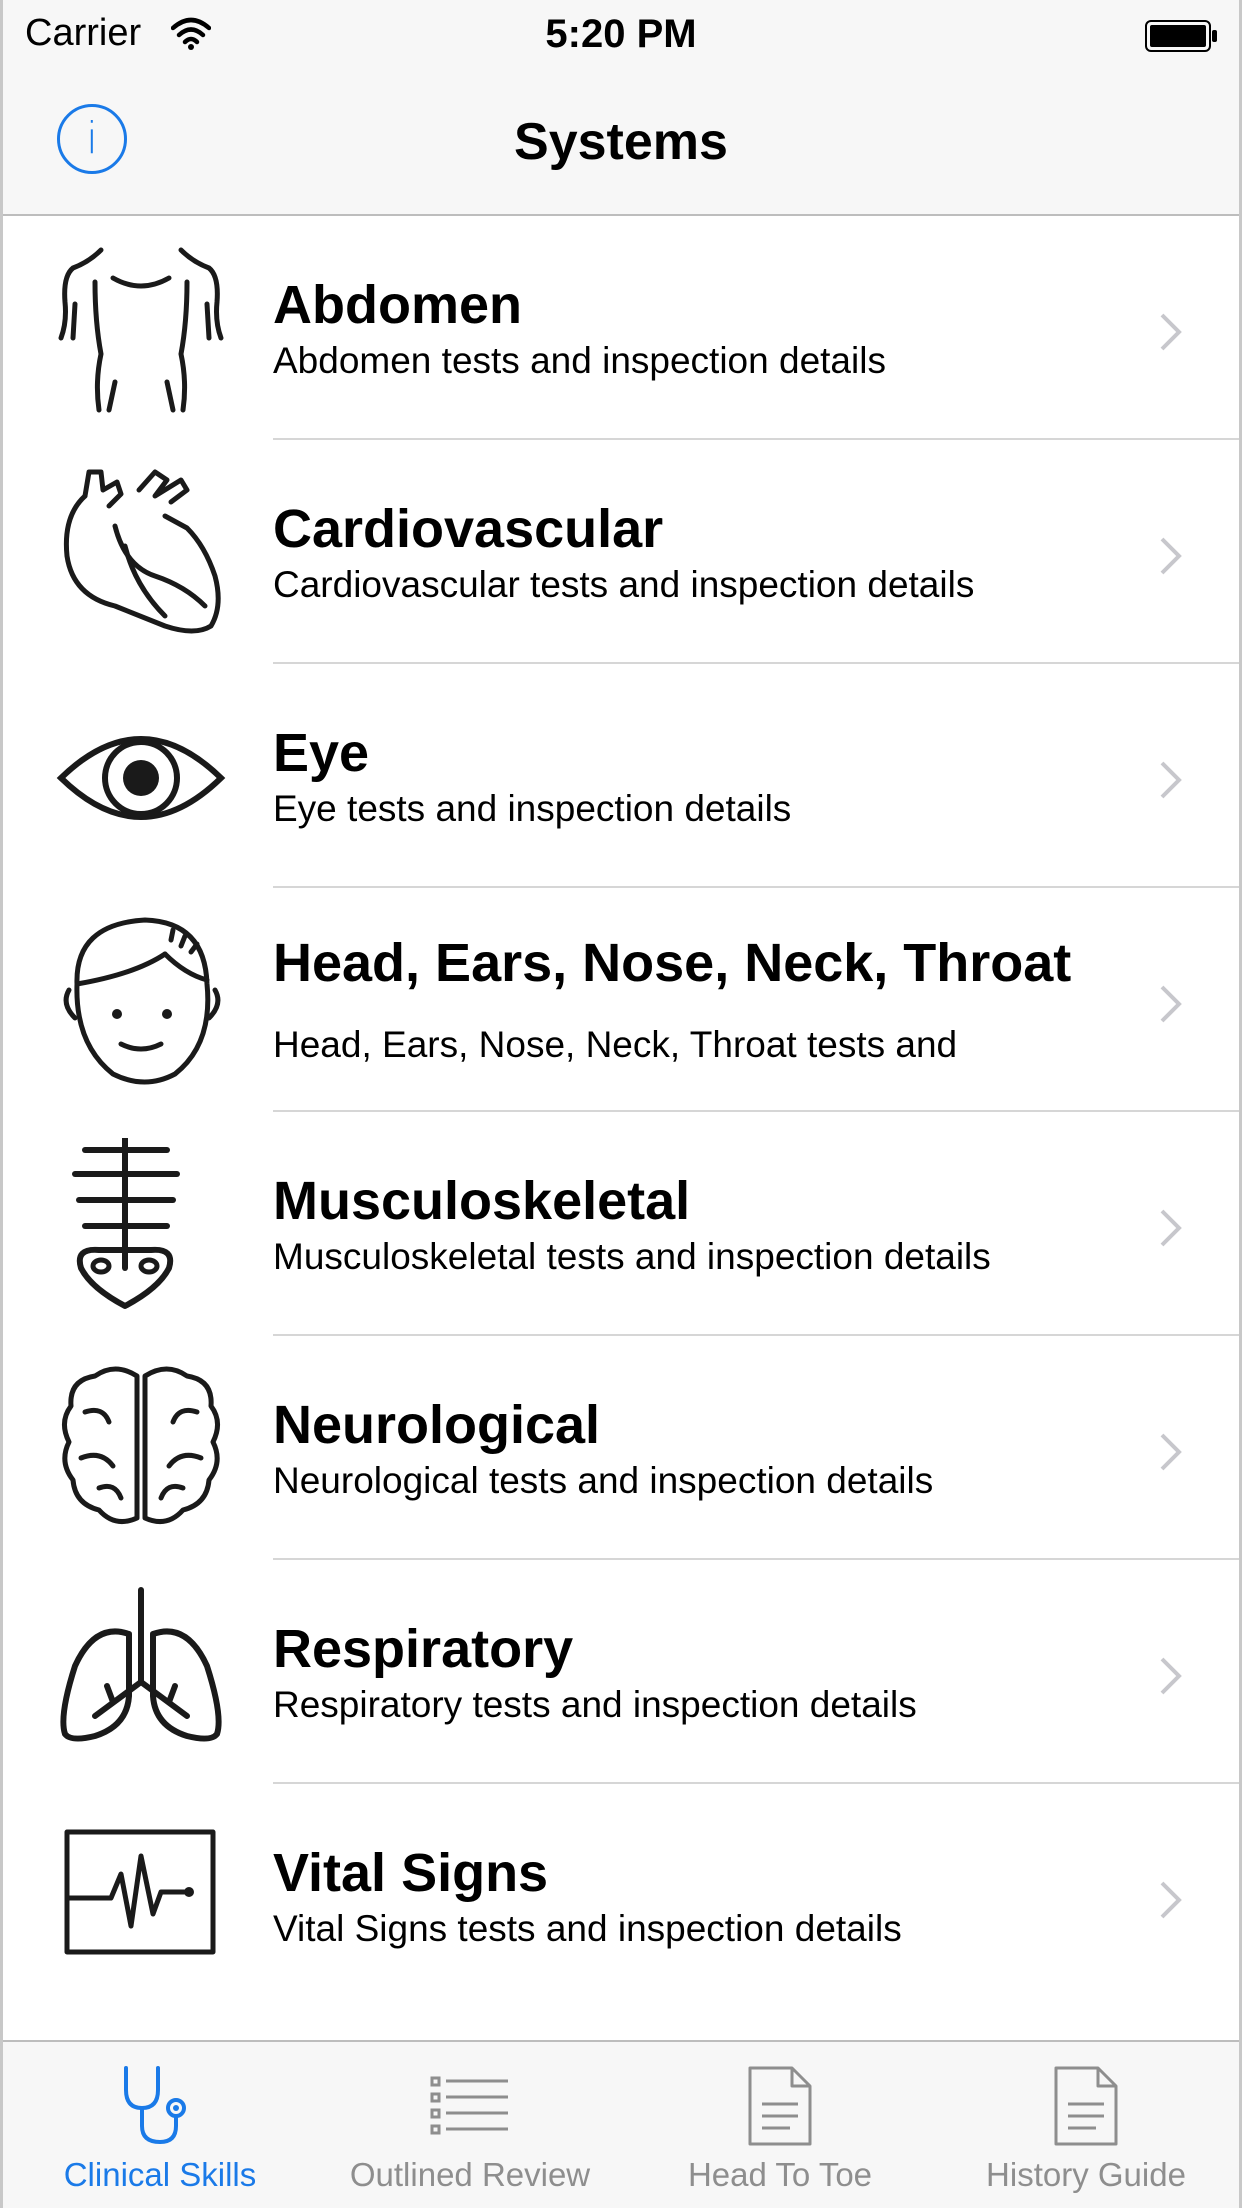  What do you see at coordinates (321, 753) in the screenshot?
I see `row-title: Eye` at bounding box center [321, 753].